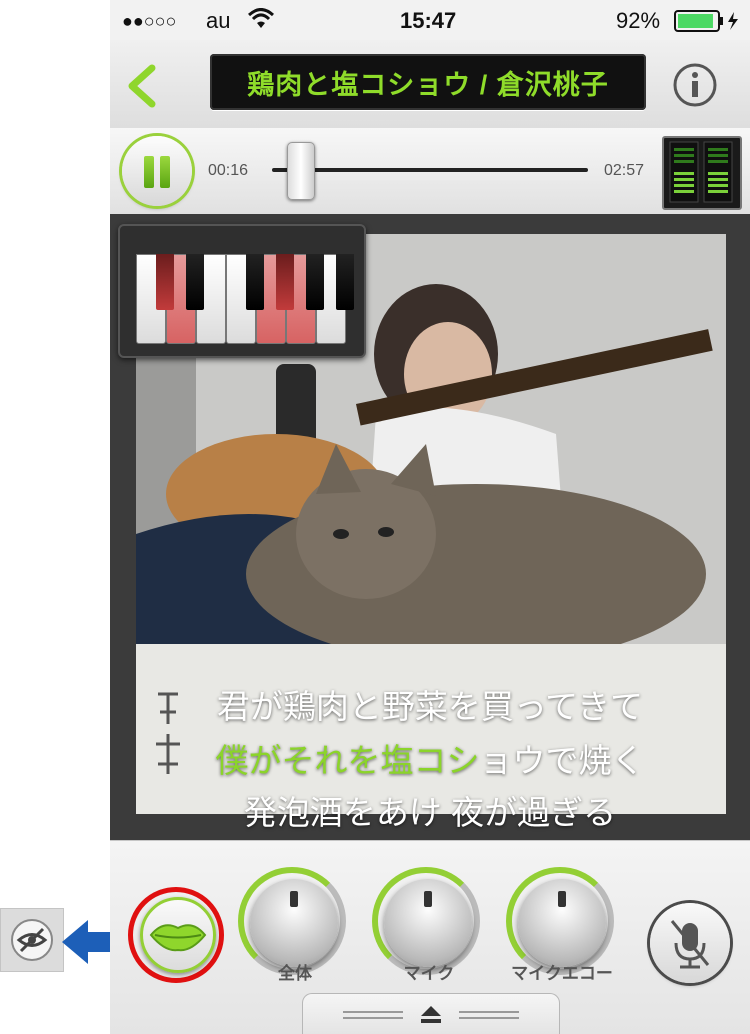 Image resolution: width=750 pixels, height=1034 pixels. I want to click on clock: 15:47, so click(428, 20).